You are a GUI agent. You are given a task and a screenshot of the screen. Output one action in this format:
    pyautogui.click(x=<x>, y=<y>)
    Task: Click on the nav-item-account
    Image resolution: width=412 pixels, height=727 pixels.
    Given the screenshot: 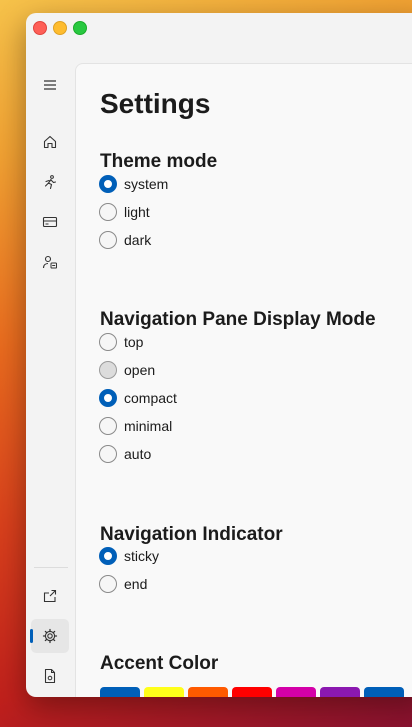 What is the action you would take?
    pyautogui.click(x=50, y=262)
    